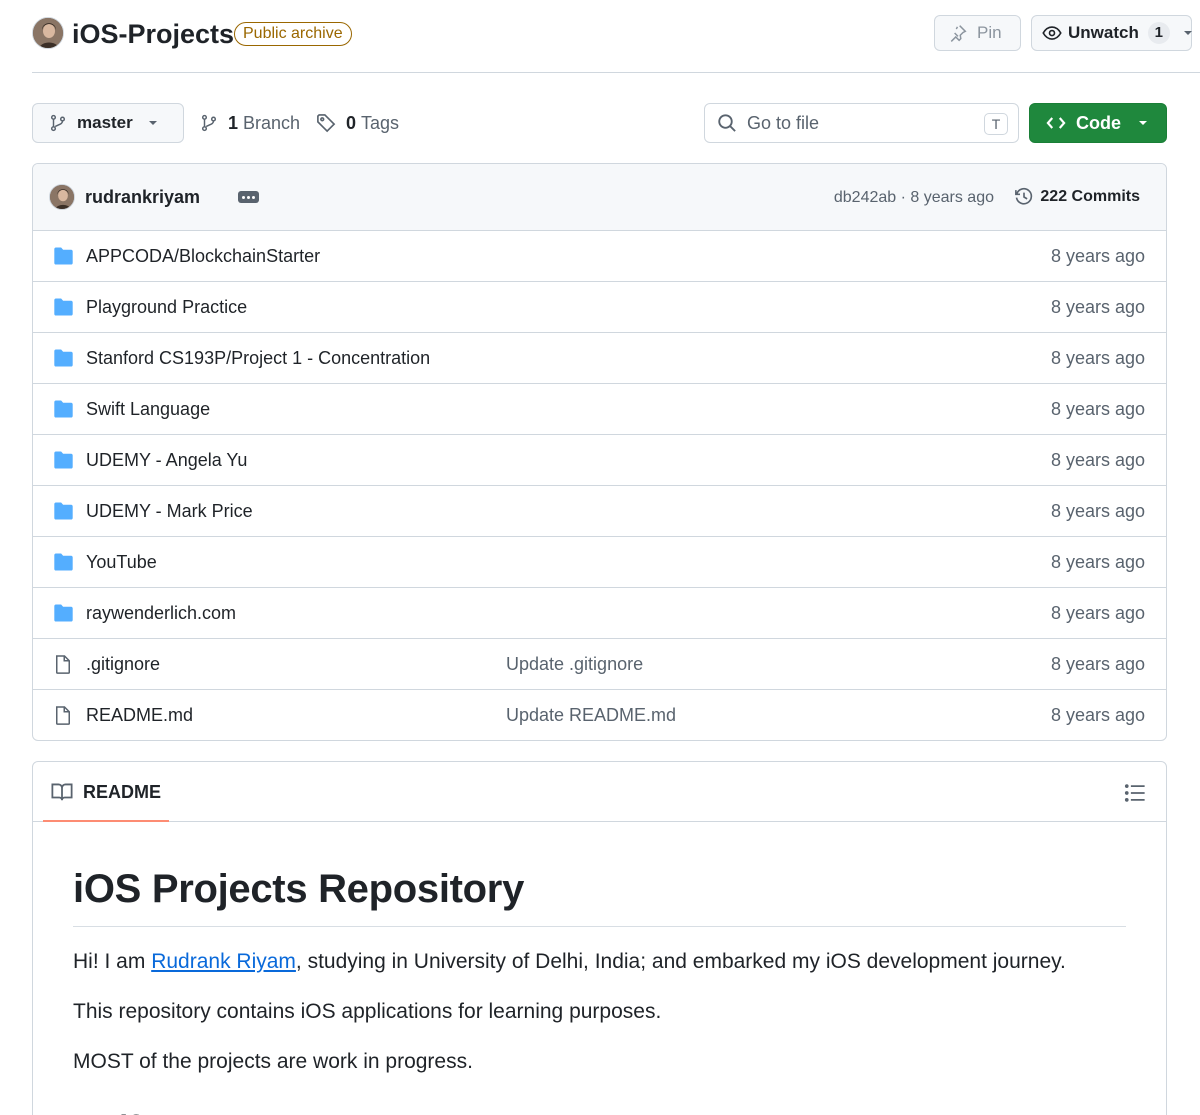 The width and height of the screenshot is (1200, 1115). What do you see at coordinates (989, 32) in the screenshot?
I see `pin-label: Pin` at bounding box center [989, 32].